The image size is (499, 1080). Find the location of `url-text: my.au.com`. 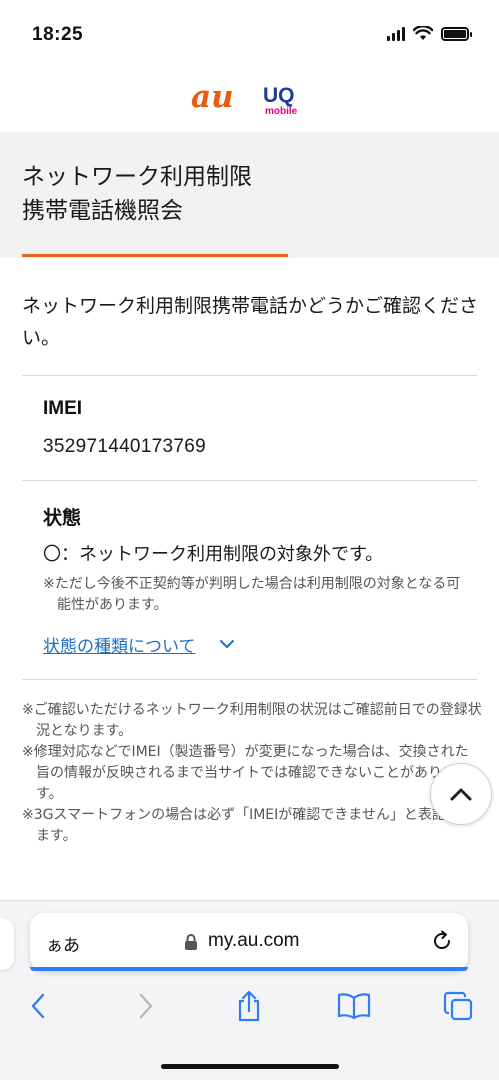

url-text: my.au.com is located at coordinates (254, 941).